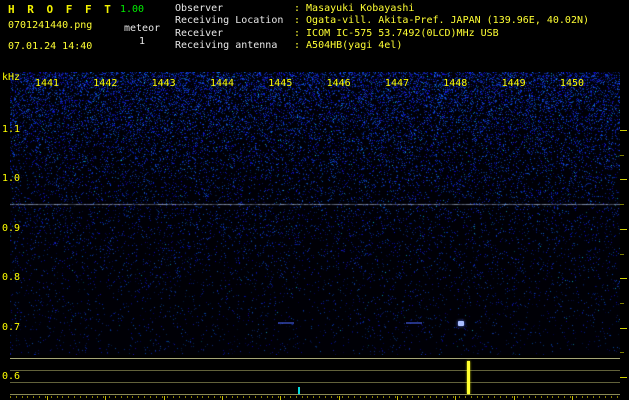  What do you see at coordinates (11, 129) in the screenshot?
I see `freq-label: 1.1` at bounding box center [11, 129].